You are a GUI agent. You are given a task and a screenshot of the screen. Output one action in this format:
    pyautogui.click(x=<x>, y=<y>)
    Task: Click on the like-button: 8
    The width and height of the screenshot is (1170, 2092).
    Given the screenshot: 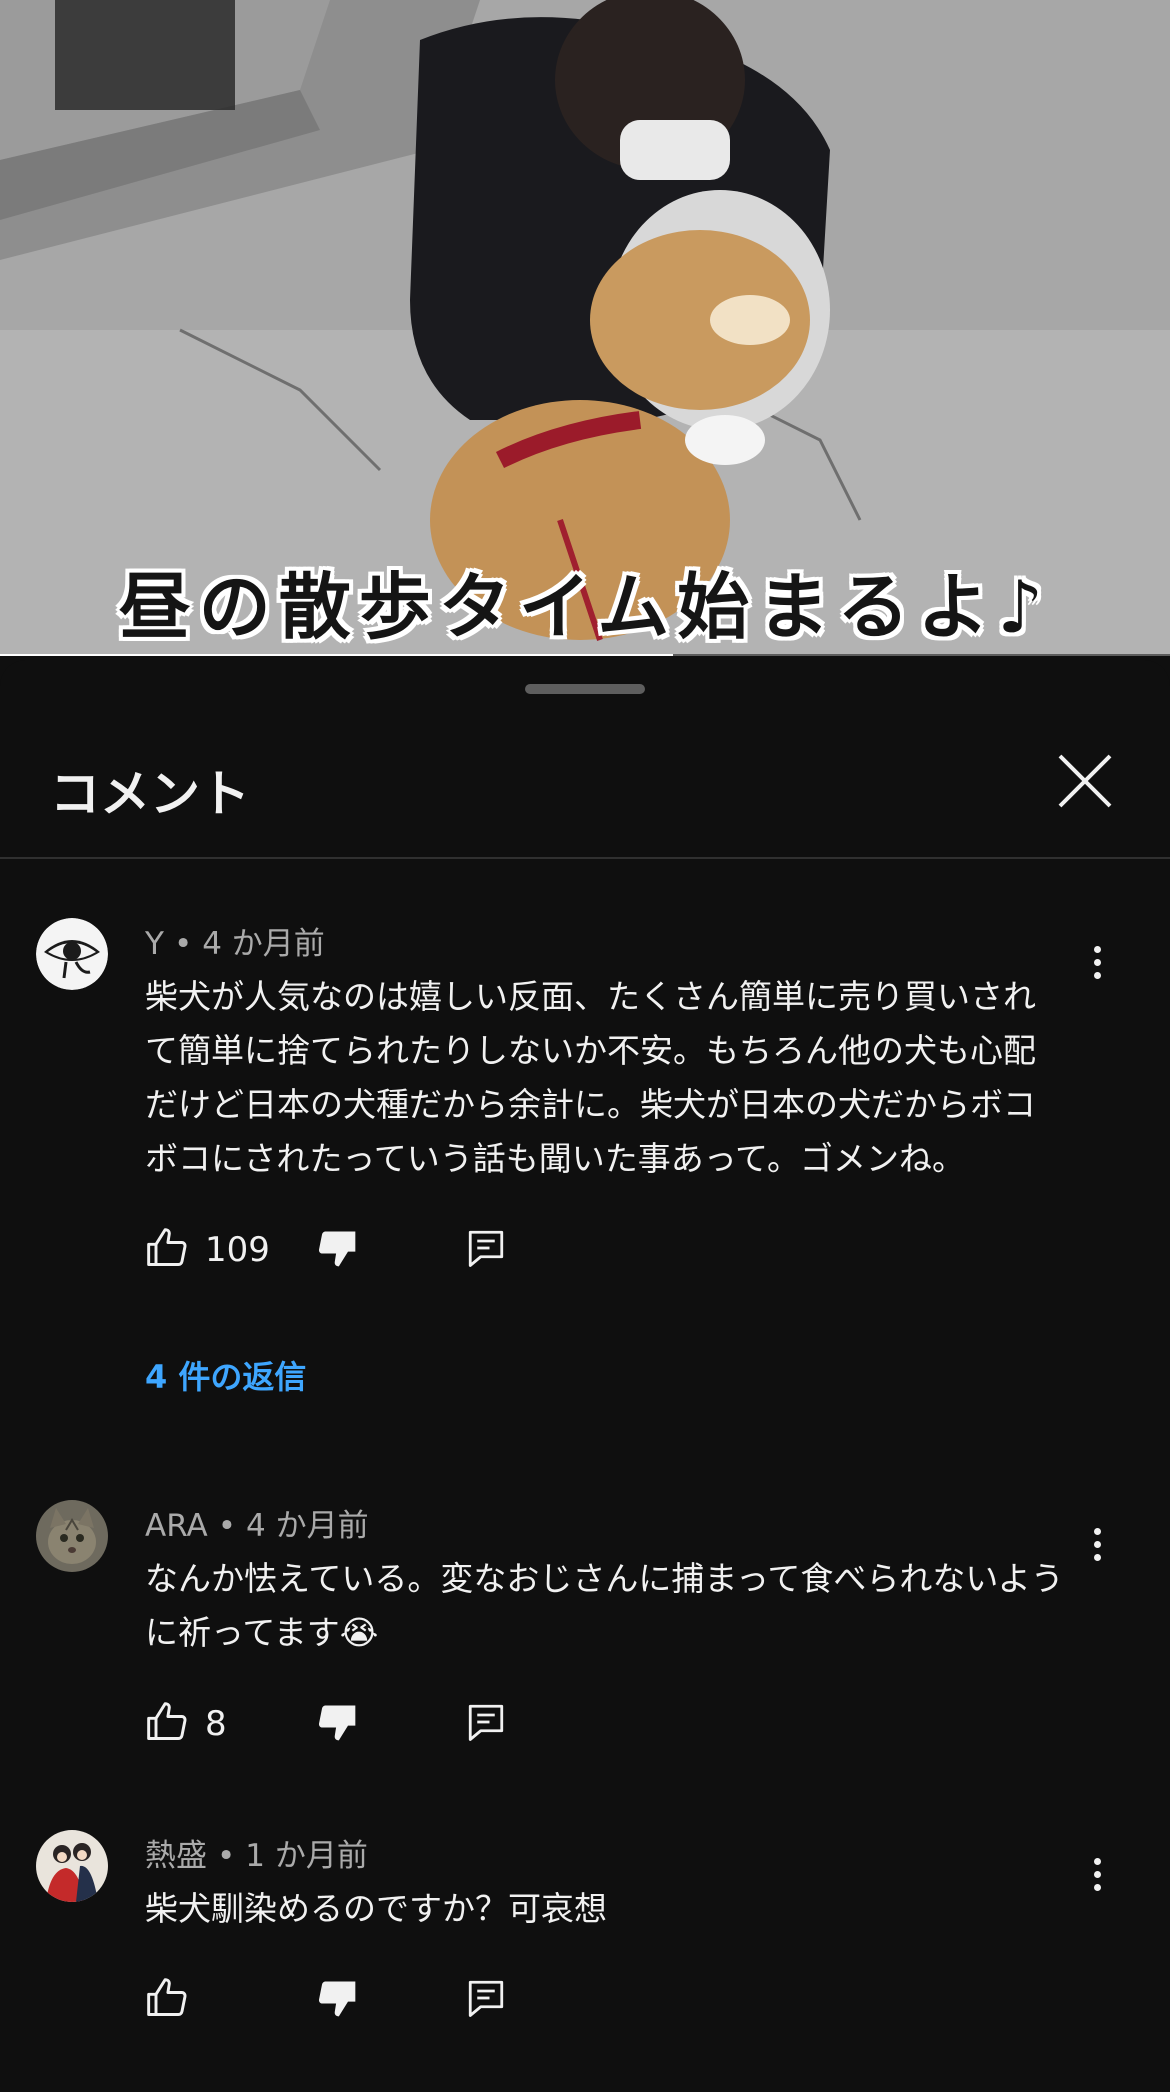 What is the action you would take?
    pyautogui.click(x=186, y=1724)
    